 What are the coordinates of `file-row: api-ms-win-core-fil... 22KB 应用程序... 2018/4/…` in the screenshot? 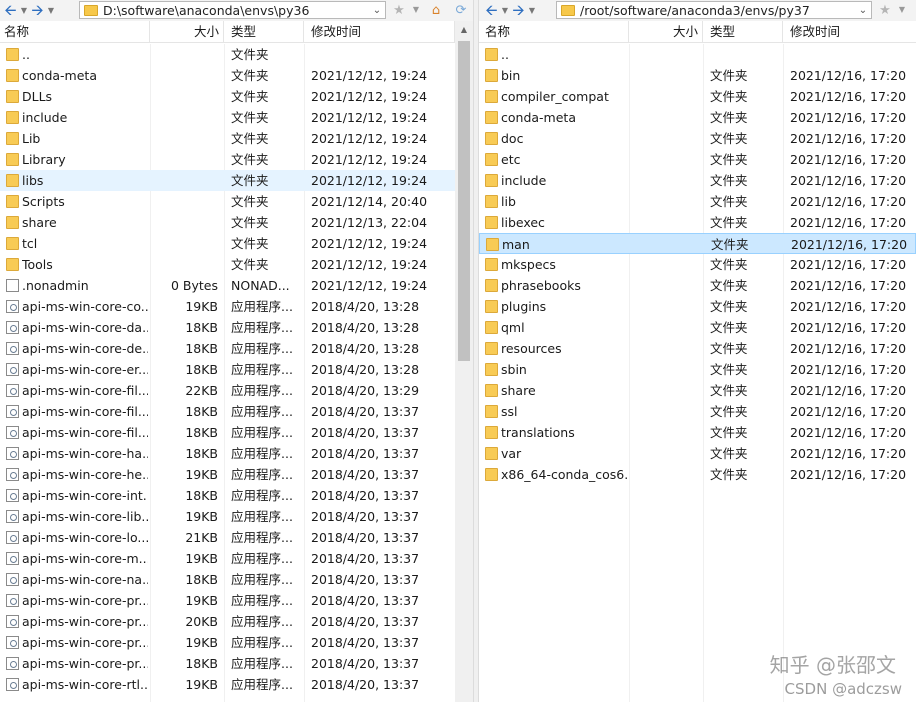 It's located at (227, 390).